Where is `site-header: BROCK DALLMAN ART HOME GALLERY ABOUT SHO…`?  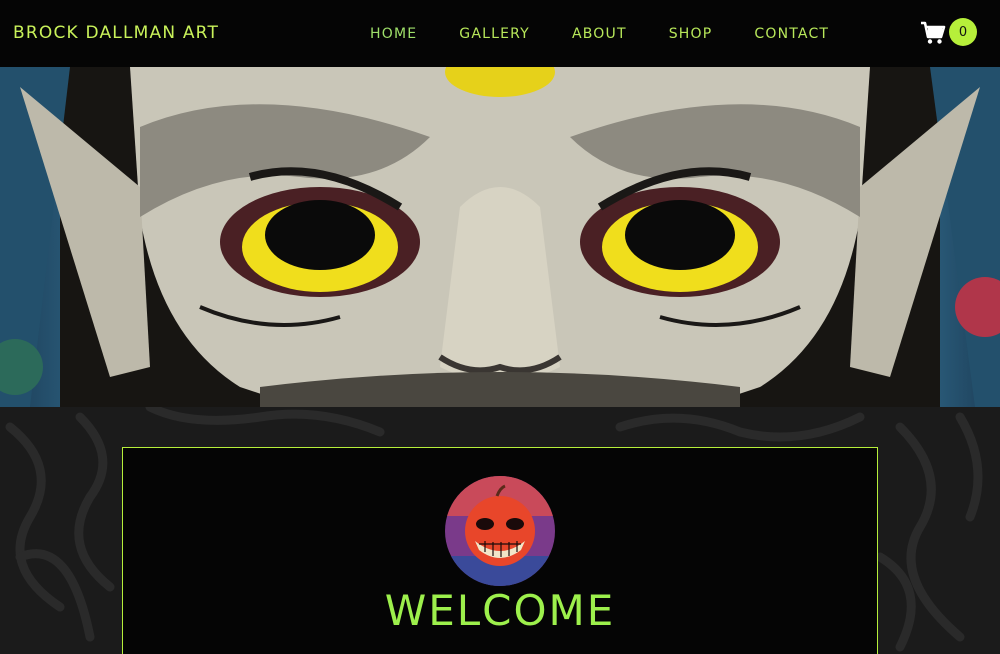 site-header: BROCK DALLMAN ART HOME GALLERY ABOUT SHO… is located at coordinates (500, 33).